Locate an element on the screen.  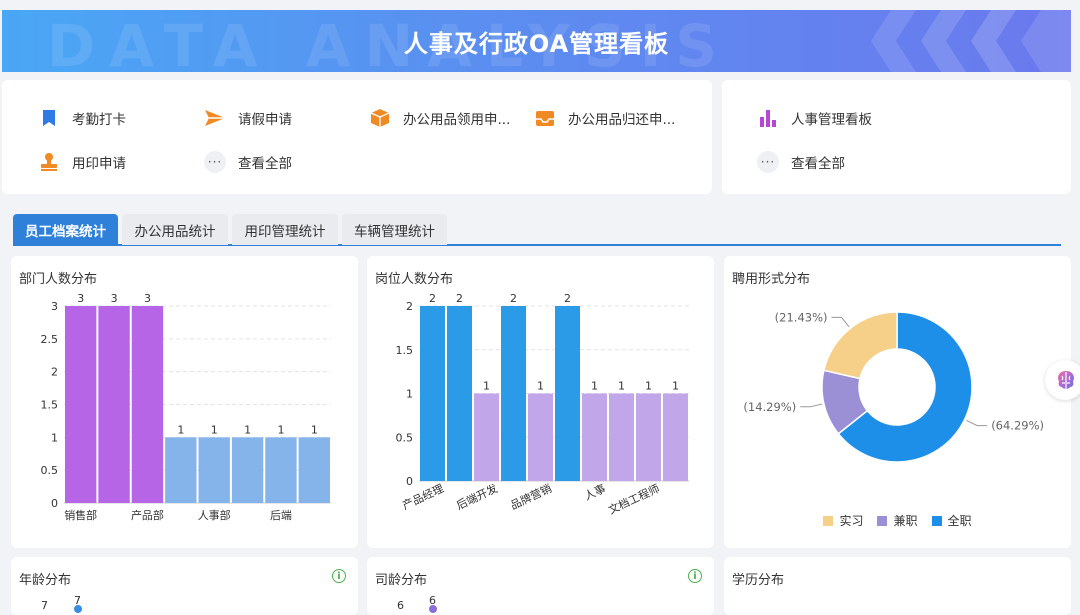
legend-item: 兼职 is located at coordinates (897, 520).